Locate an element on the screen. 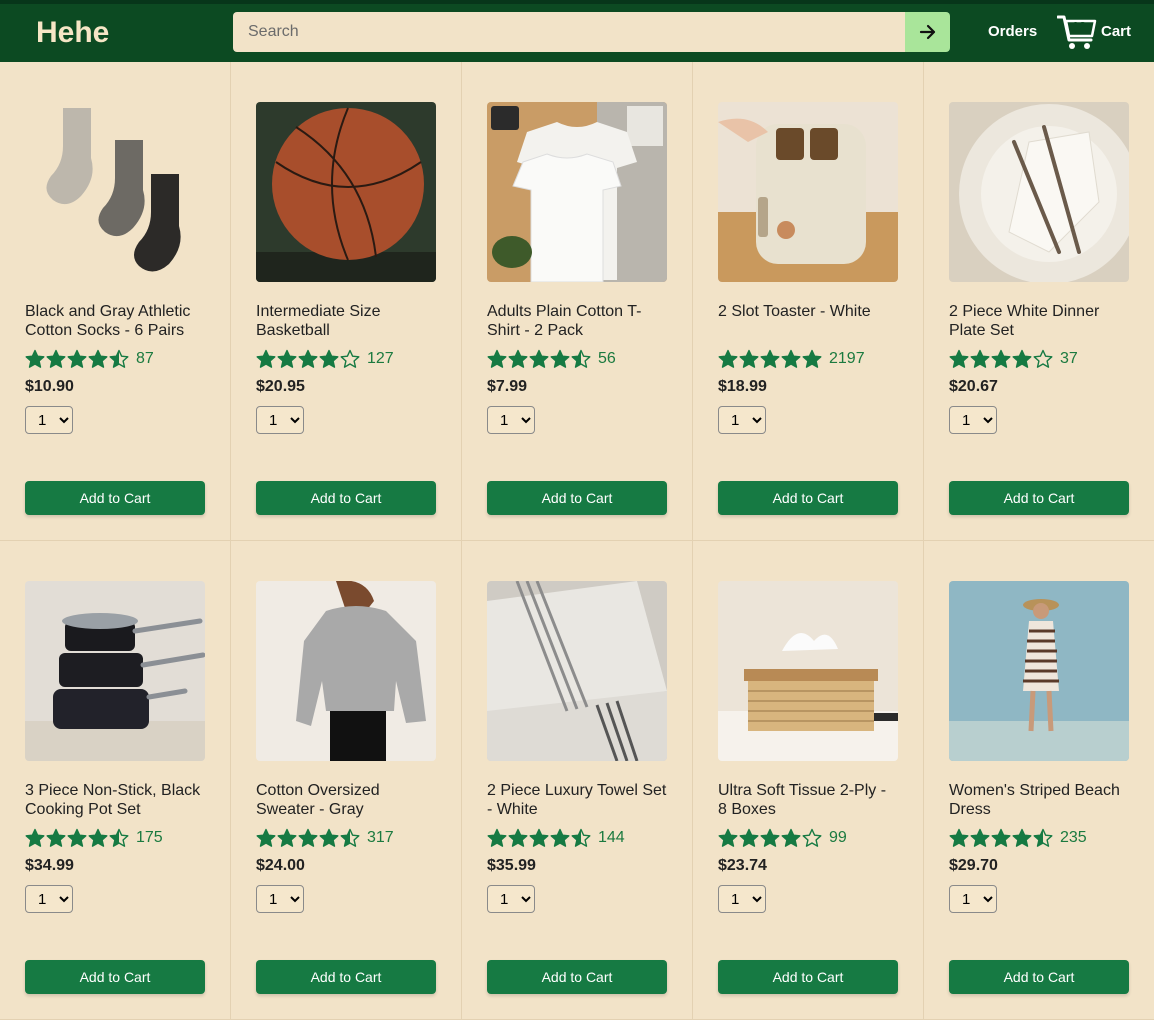  rating-count: 87 is located at coordinates (145, 359).